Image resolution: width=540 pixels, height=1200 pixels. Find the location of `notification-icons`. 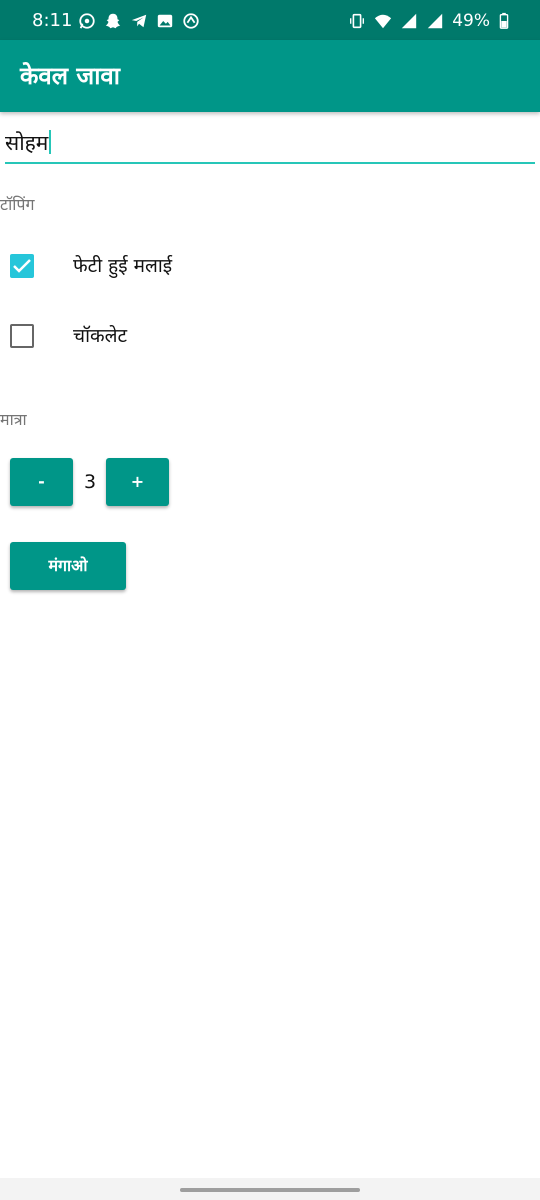

notification-icons is located at coordinates (139, 21).